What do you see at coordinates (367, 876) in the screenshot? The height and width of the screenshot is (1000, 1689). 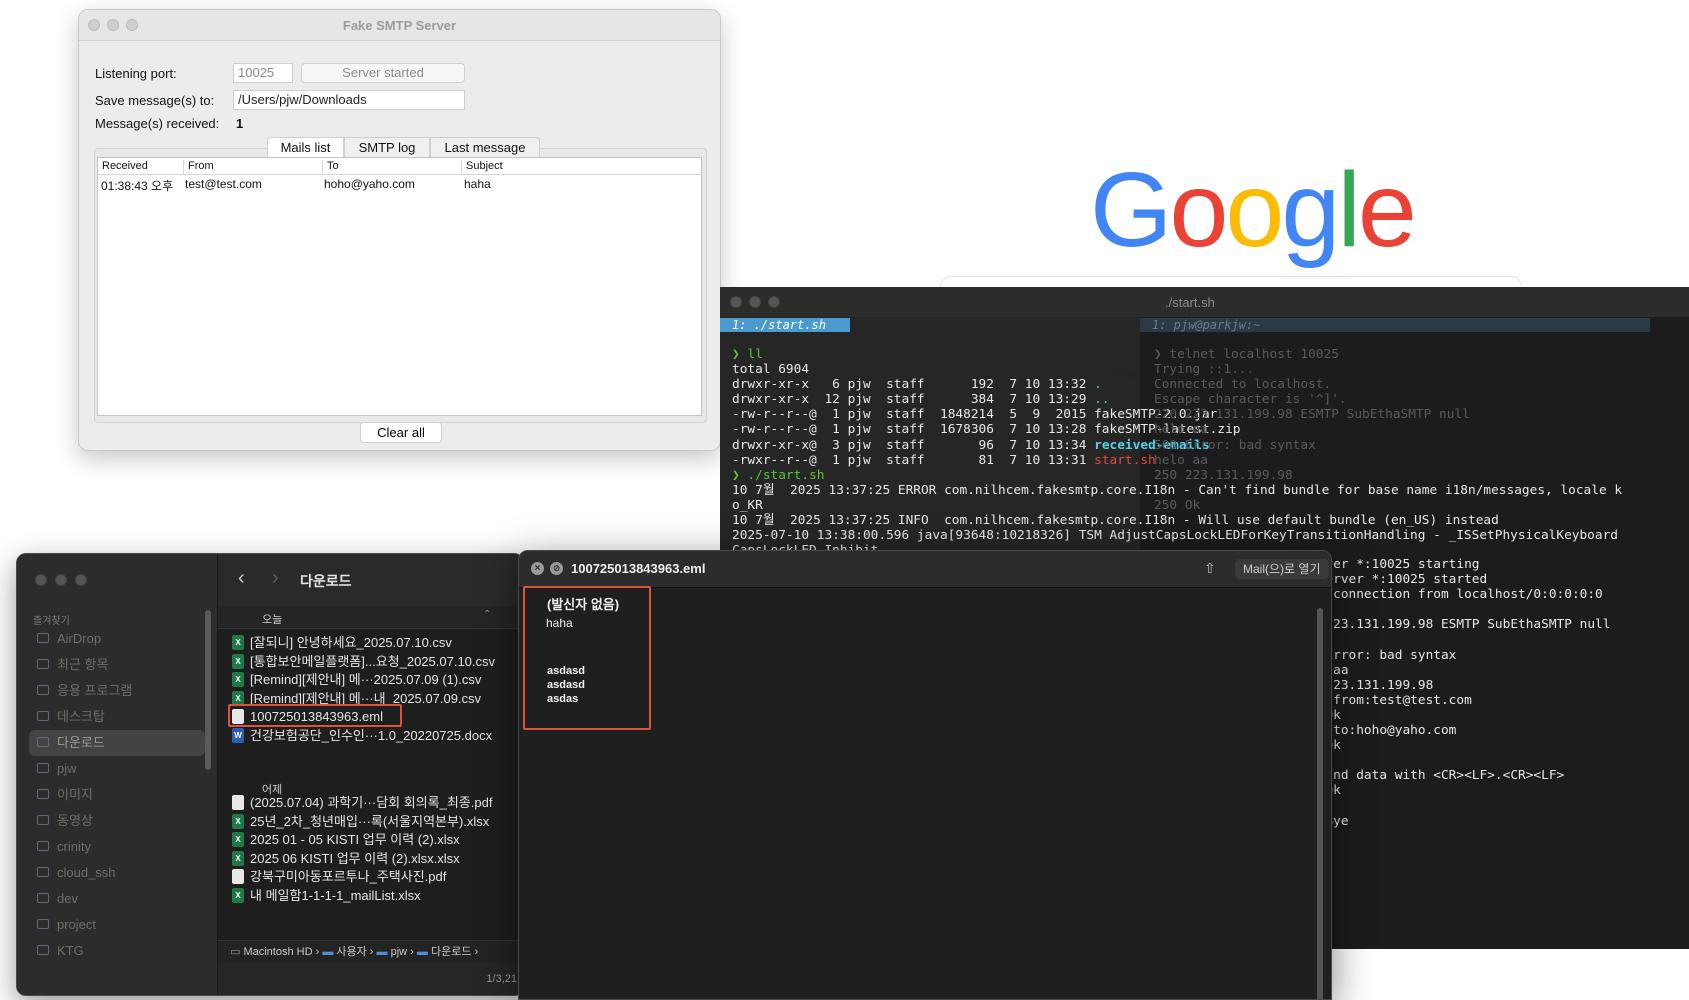 I see `file-row: 강북구미아동포르투나_주택사진.pdf` at bounding box center [367, 876].